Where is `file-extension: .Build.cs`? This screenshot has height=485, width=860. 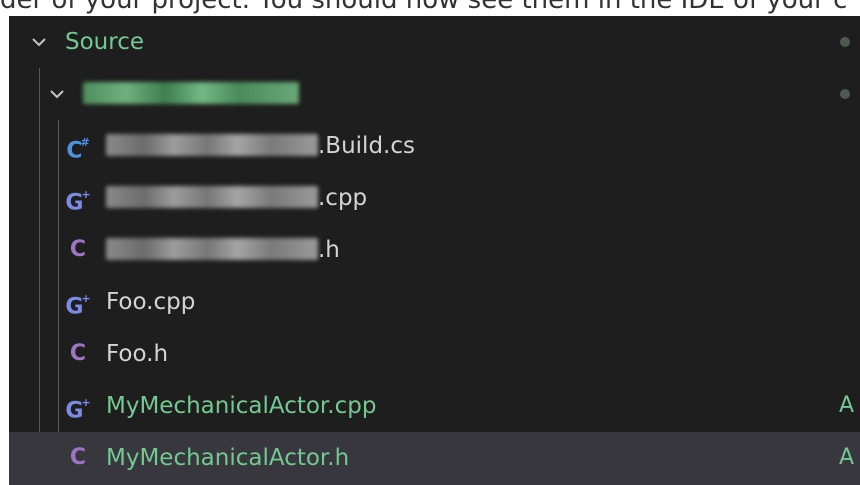 file-extension: .Build.cs is located at coordinates (366, 146).